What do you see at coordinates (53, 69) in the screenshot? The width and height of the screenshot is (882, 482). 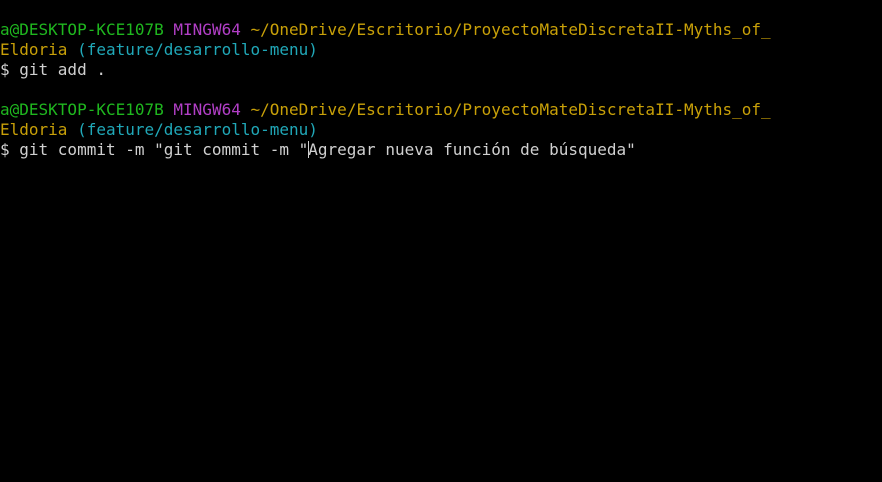 I see `command-line: $ git add .` at bounding box center [53, 69].